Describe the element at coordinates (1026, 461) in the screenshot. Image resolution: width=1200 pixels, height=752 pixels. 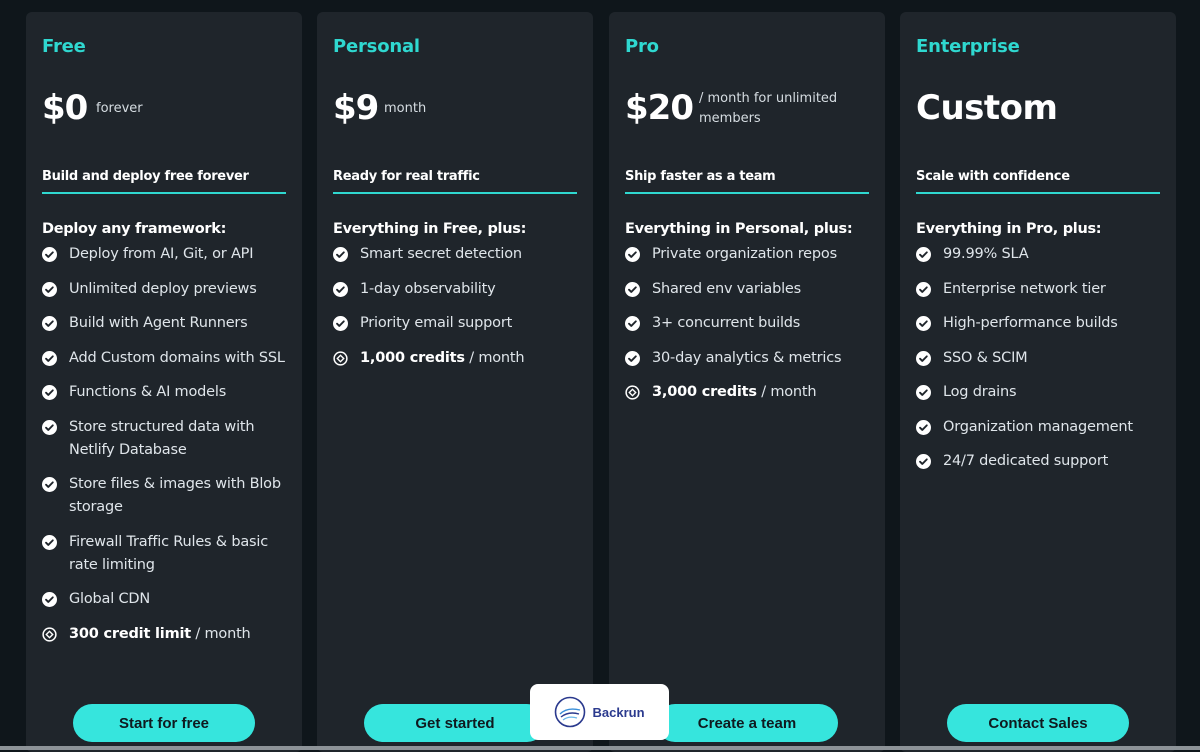
I see `feature-label: 24/7 dedicated support` at that location.